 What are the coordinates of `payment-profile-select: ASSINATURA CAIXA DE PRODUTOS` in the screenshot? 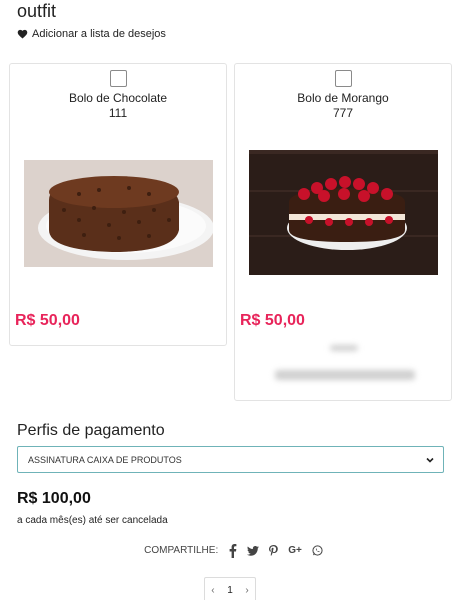 It's located at (230, 459).